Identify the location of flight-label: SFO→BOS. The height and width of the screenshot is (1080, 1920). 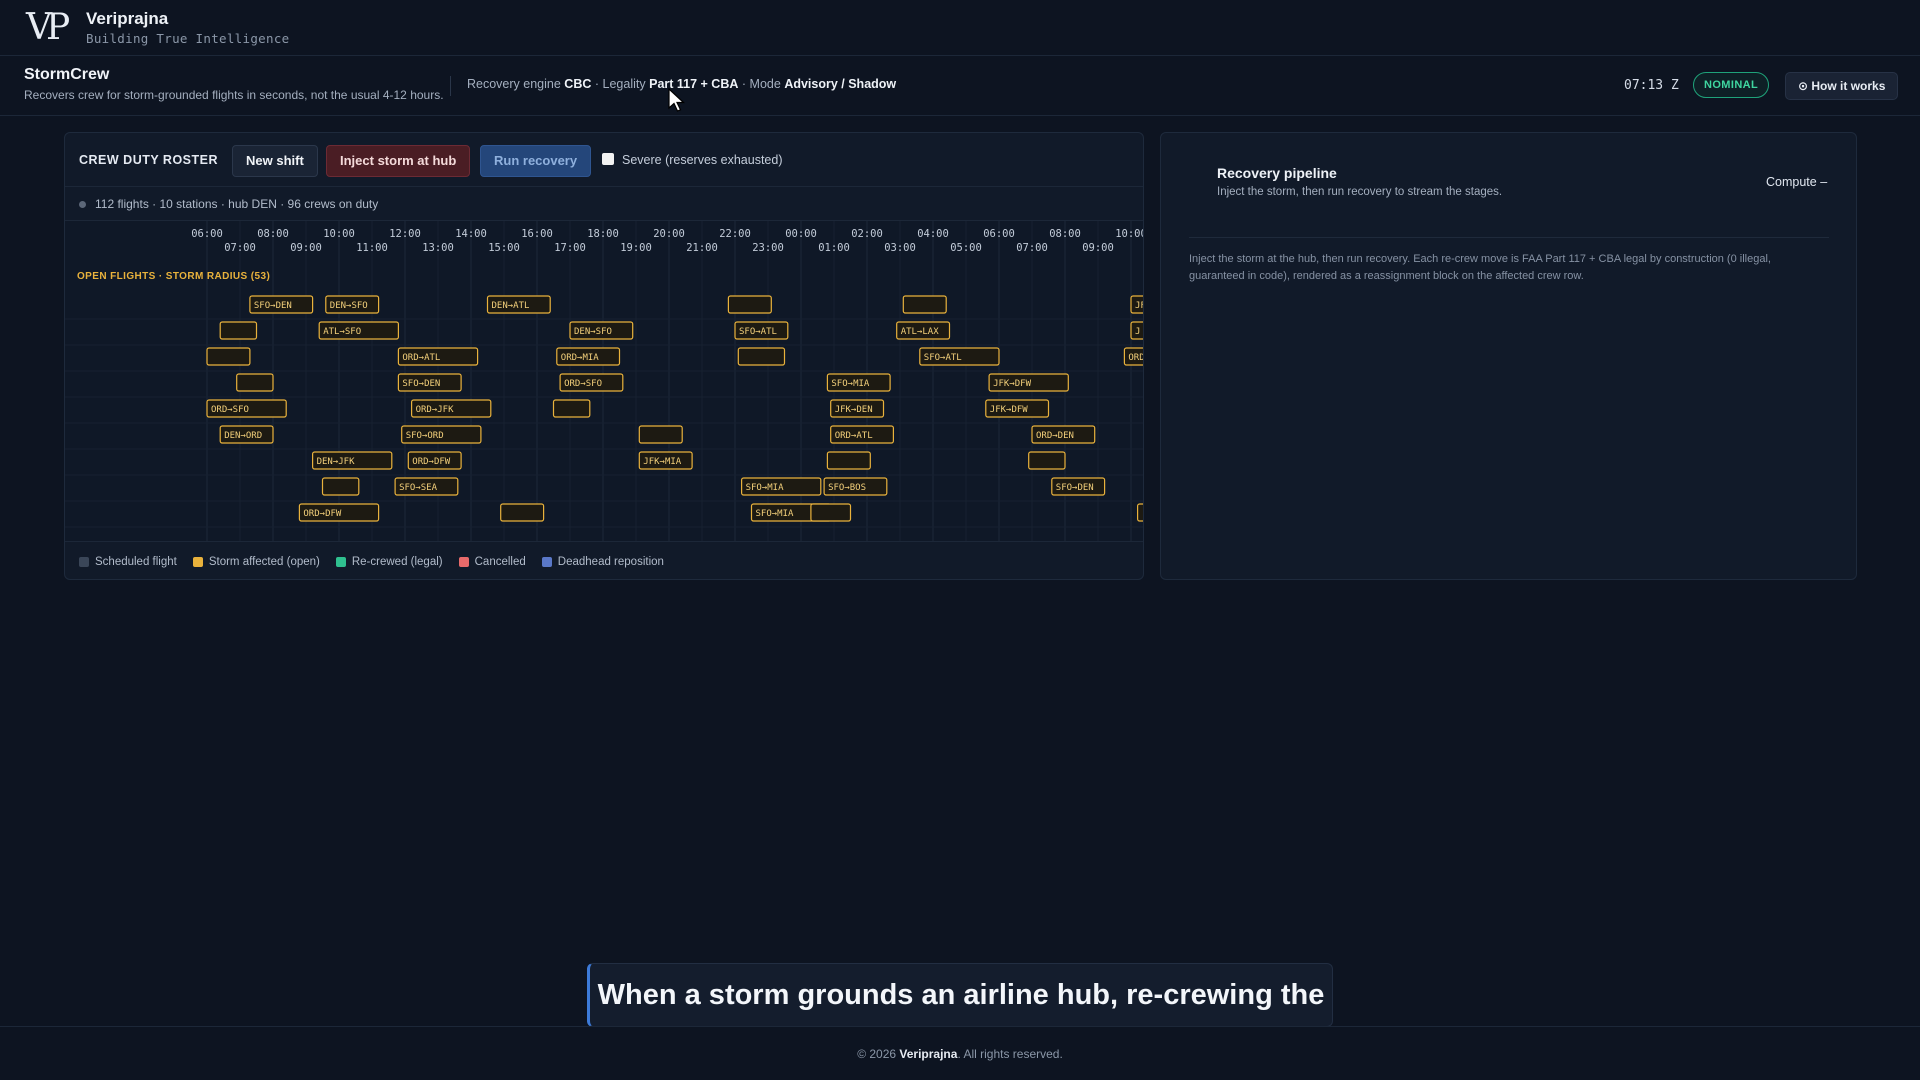
(847, 488).